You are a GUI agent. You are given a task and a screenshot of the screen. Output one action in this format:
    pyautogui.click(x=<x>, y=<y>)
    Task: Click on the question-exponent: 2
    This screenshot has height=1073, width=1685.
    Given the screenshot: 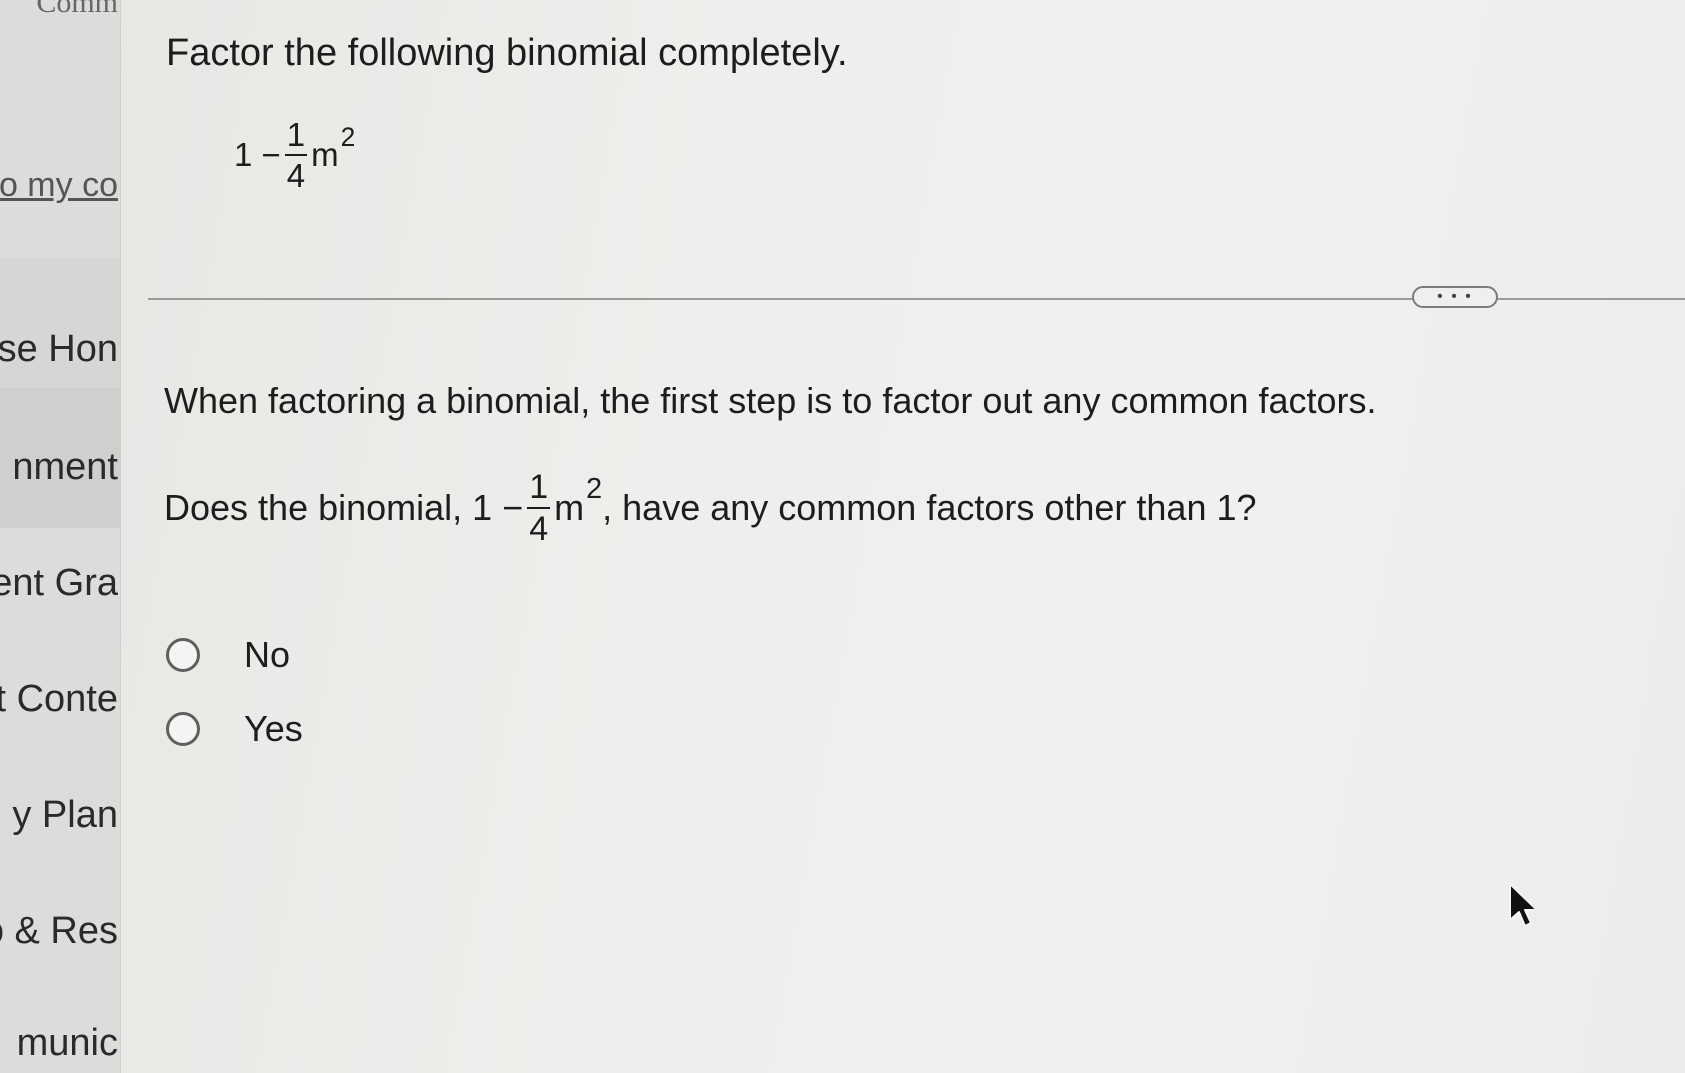 What is the action you would take?
    pyautogui.click(x=594, y=488)
    